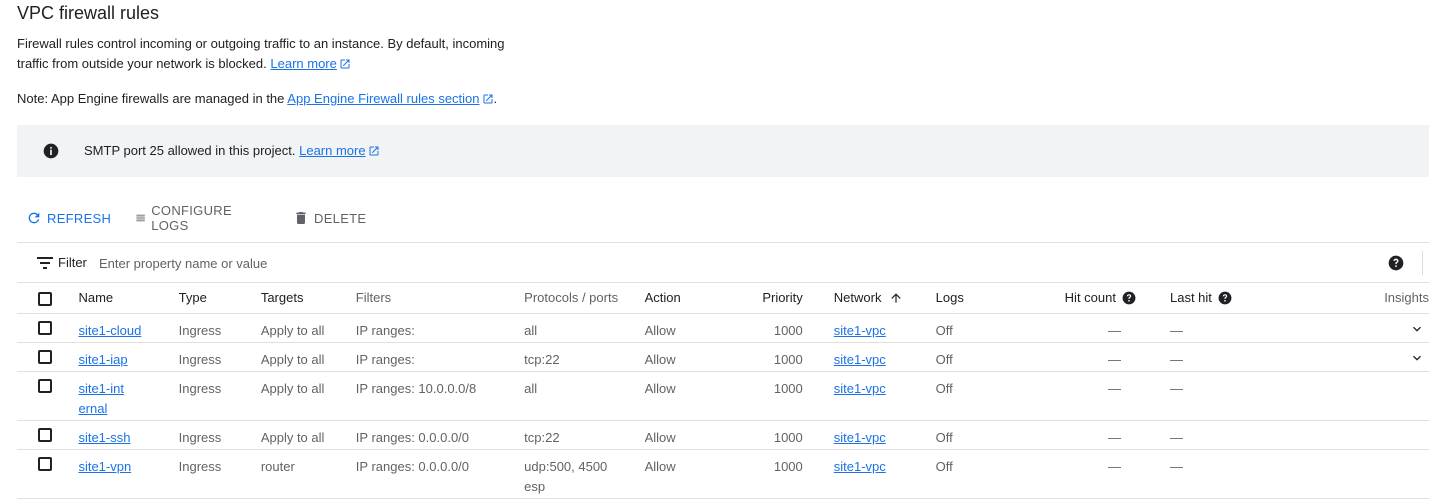 Image resolution: width=1429 pixels, height=501 pixels. I want to click on banner-learn-more-link: Learn more, so click(339, 150).